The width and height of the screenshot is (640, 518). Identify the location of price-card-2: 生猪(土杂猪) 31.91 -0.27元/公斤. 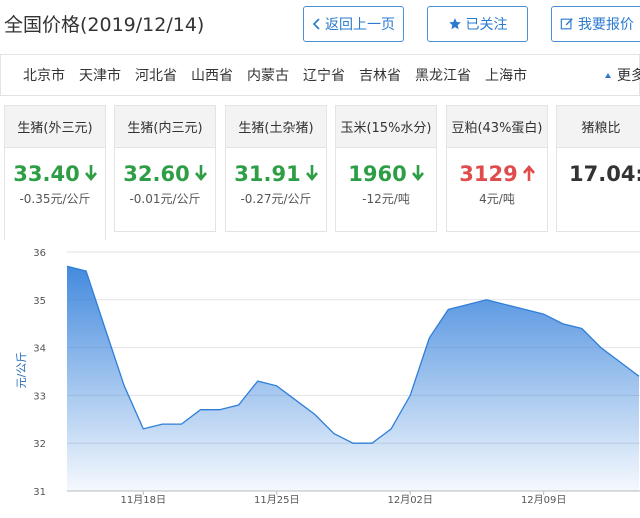
(276, 168).